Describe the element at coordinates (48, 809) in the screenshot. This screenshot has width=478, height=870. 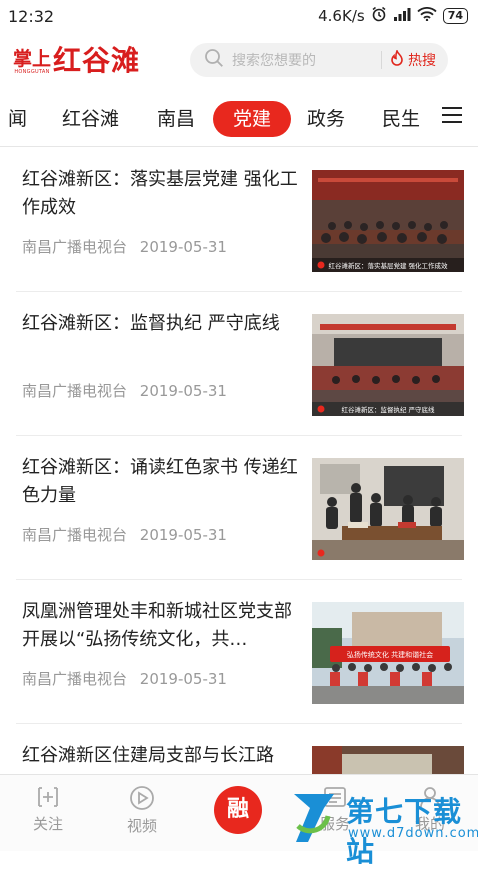
I see `nav-follow: 关注` at that location.